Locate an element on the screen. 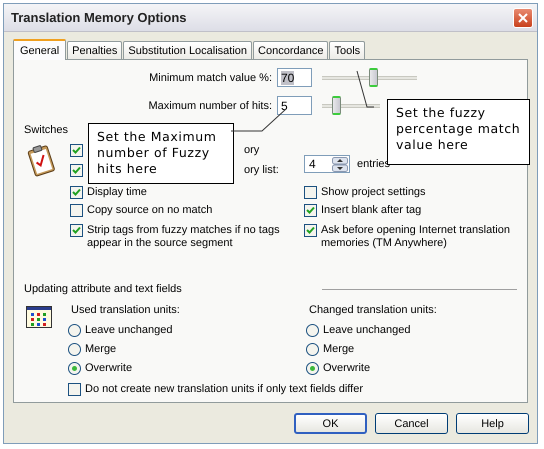 Image resolution: width=544 pixels, height=449 pixels. number-field: 5 is located at coordinates (294, 105).